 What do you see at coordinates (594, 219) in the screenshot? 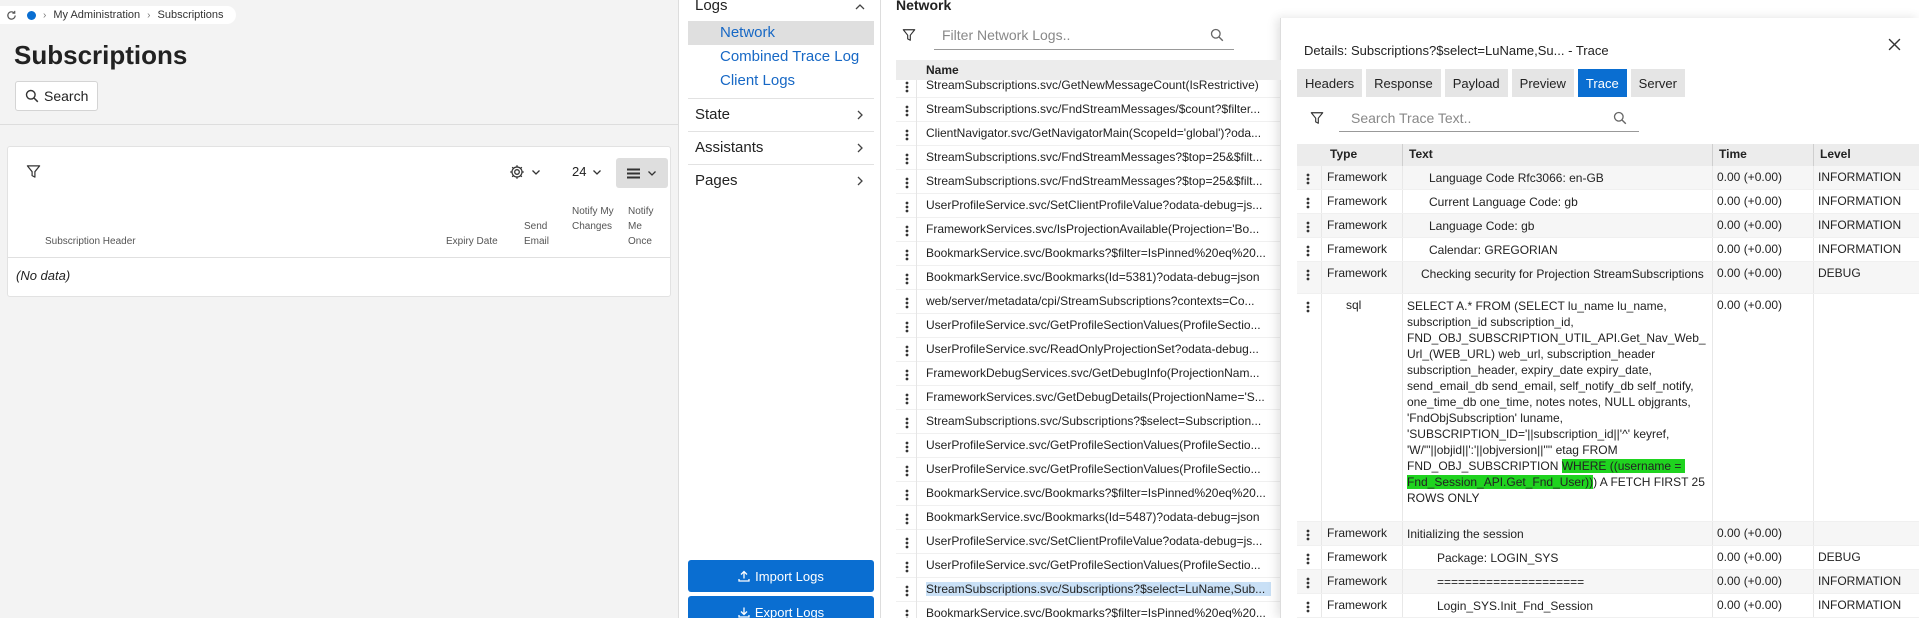
I see `column-header-notify-my-changes: Notify My Changes` at bounding box center [594, 219].